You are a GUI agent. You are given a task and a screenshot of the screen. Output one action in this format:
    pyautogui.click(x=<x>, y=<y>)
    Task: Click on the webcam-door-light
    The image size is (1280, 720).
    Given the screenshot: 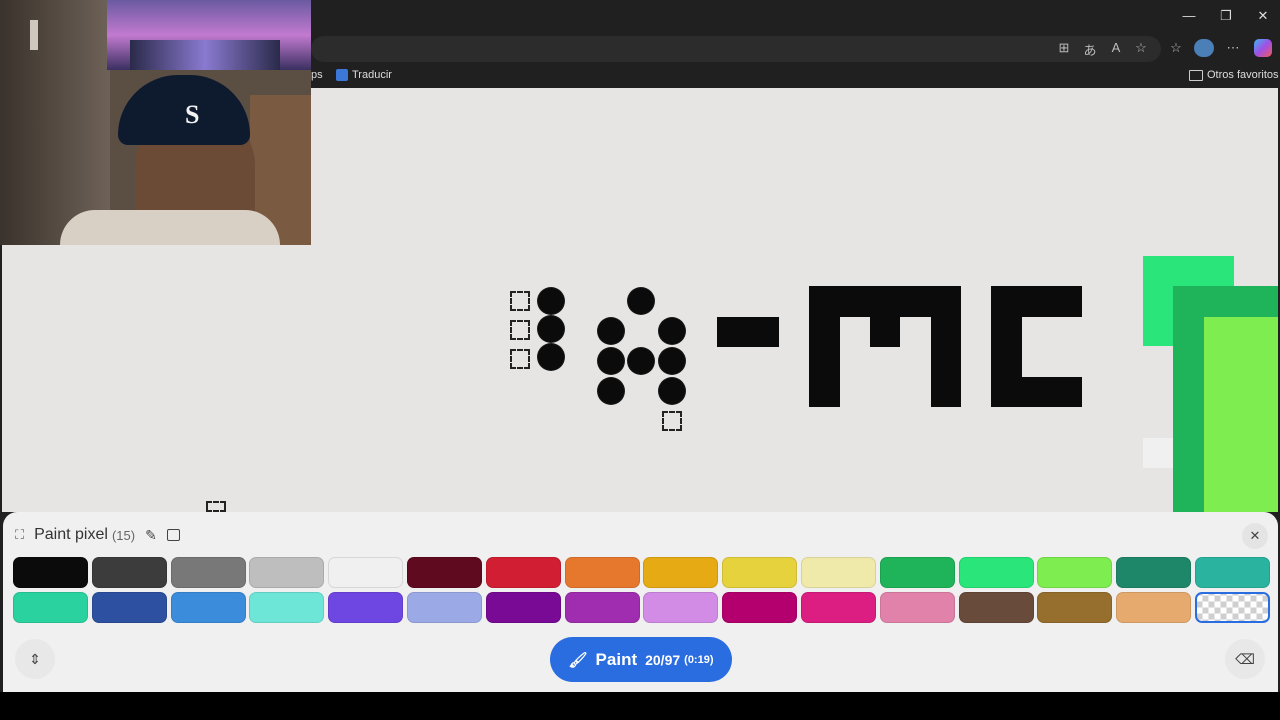 What is the action you would take?
    pyautogui.click(x=34, y=35)
    